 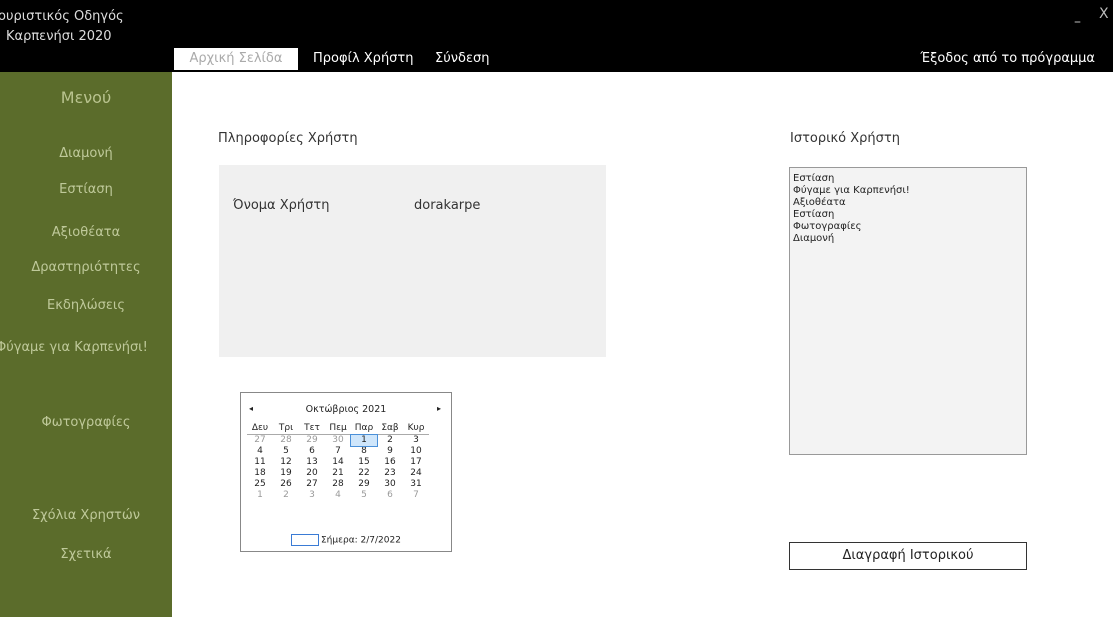 What do you see at coordinates (236, 59) in the screenshot?
I see `tab-home: Αρχική Σελίδα` at bounding box center [236, 59].